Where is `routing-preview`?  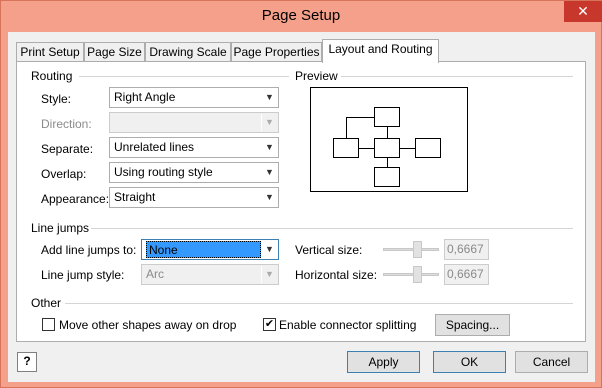
routing-preview is located at coordinates (389, 139).